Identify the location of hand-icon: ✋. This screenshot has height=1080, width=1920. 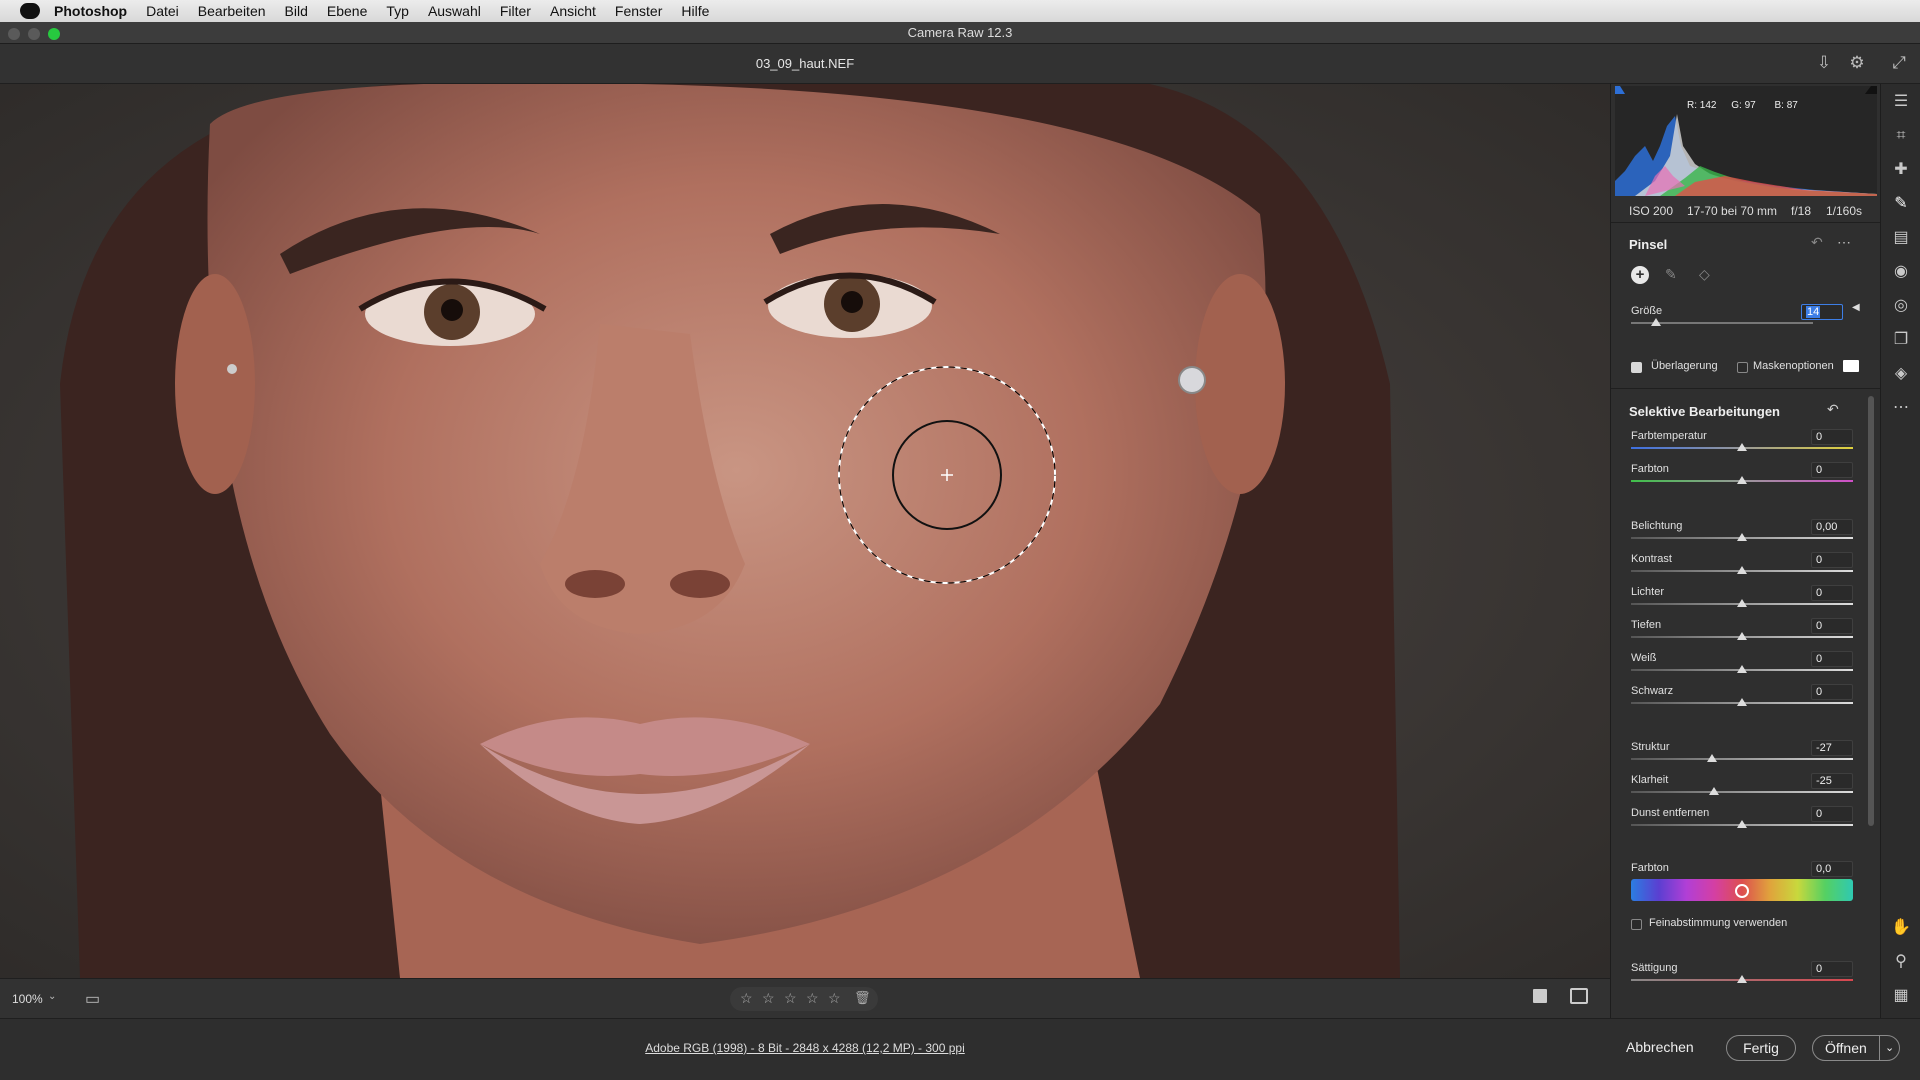
(1901, 928).